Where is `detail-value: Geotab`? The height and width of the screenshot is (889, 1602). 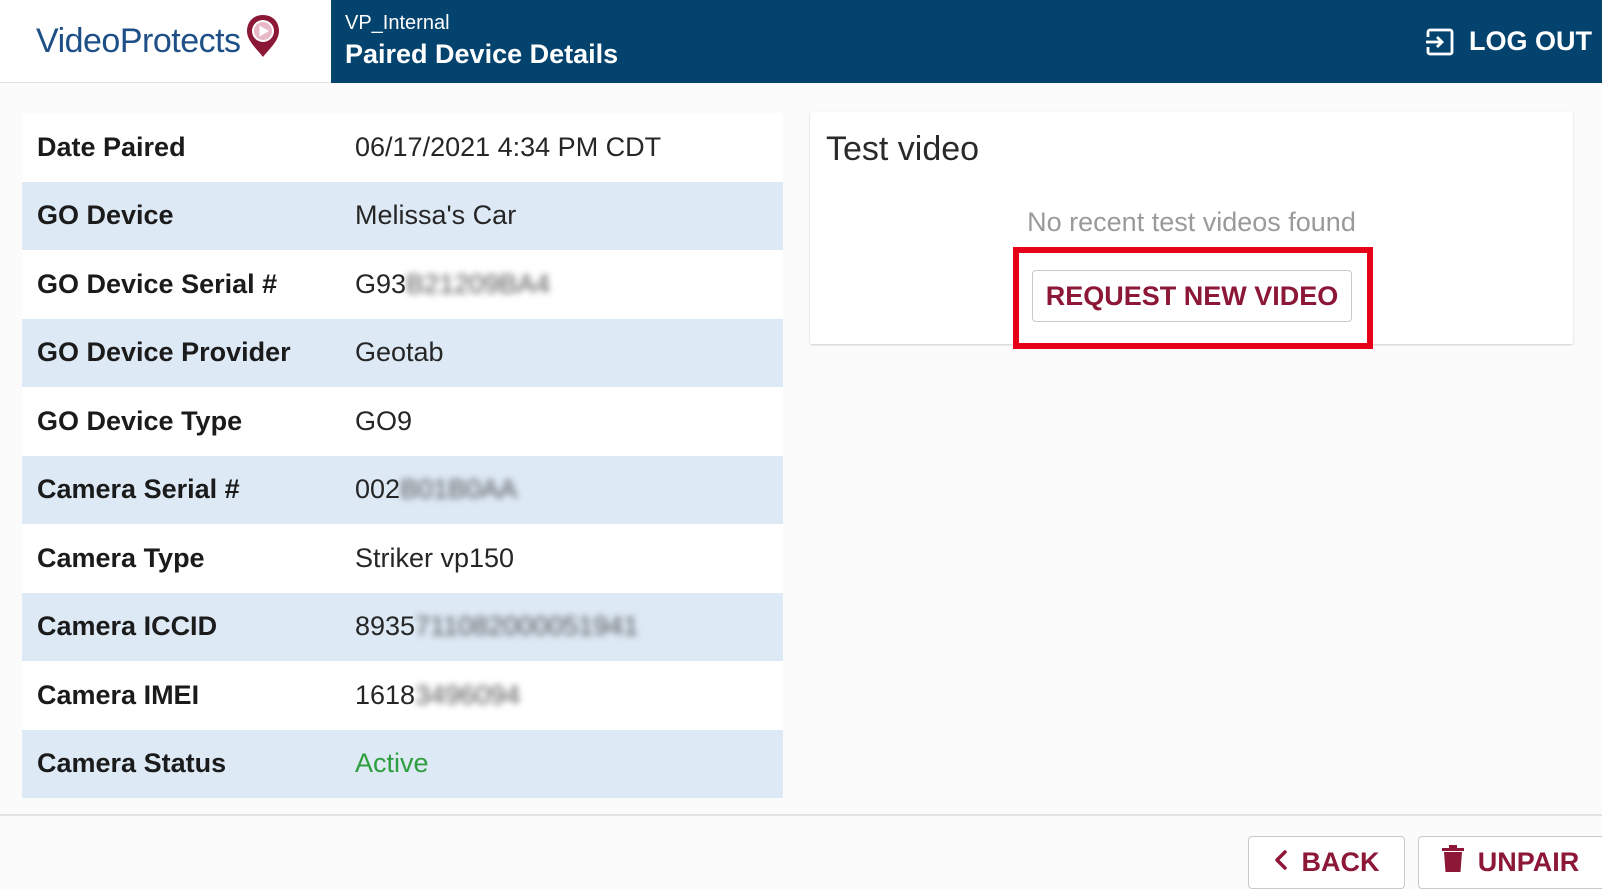
detail-value: Geotab is located at coordinates (399, 352).